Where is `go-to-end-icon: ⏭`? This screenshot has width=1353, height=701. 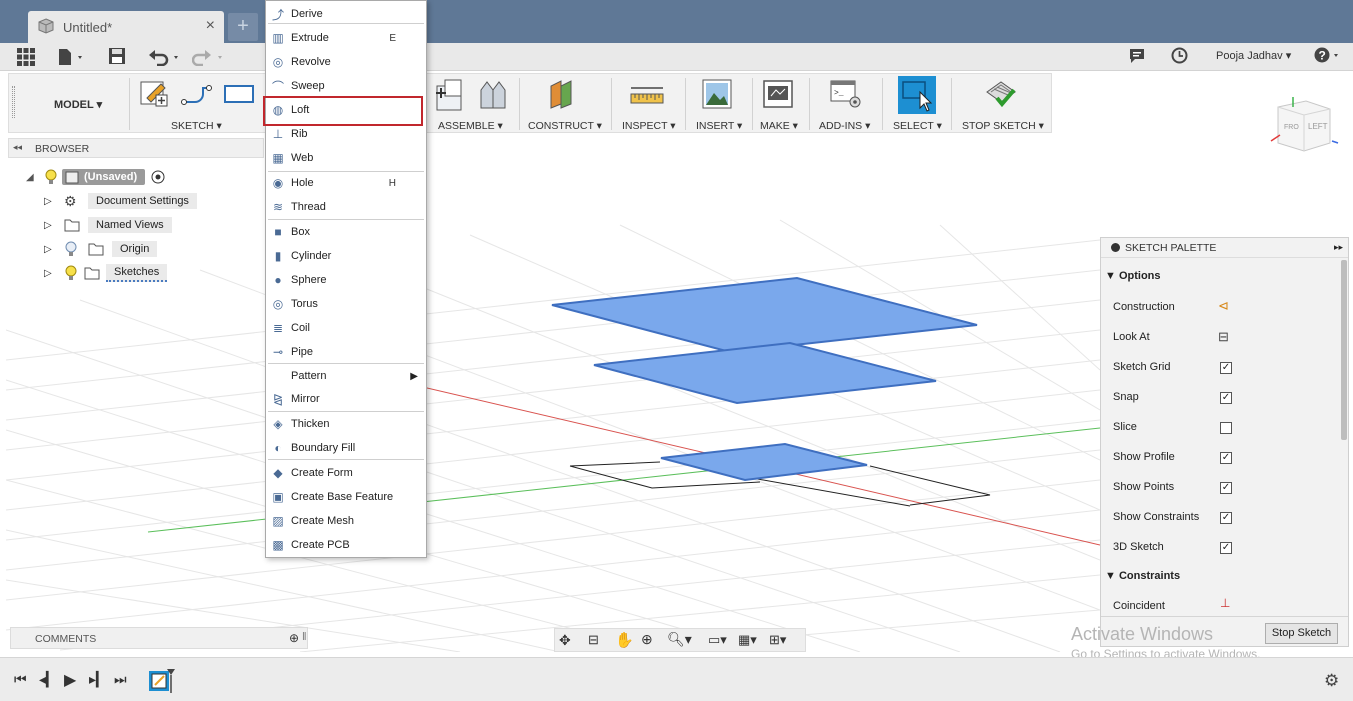
go-to-end-icon: ⏭ is located at coordinates (120, 679).